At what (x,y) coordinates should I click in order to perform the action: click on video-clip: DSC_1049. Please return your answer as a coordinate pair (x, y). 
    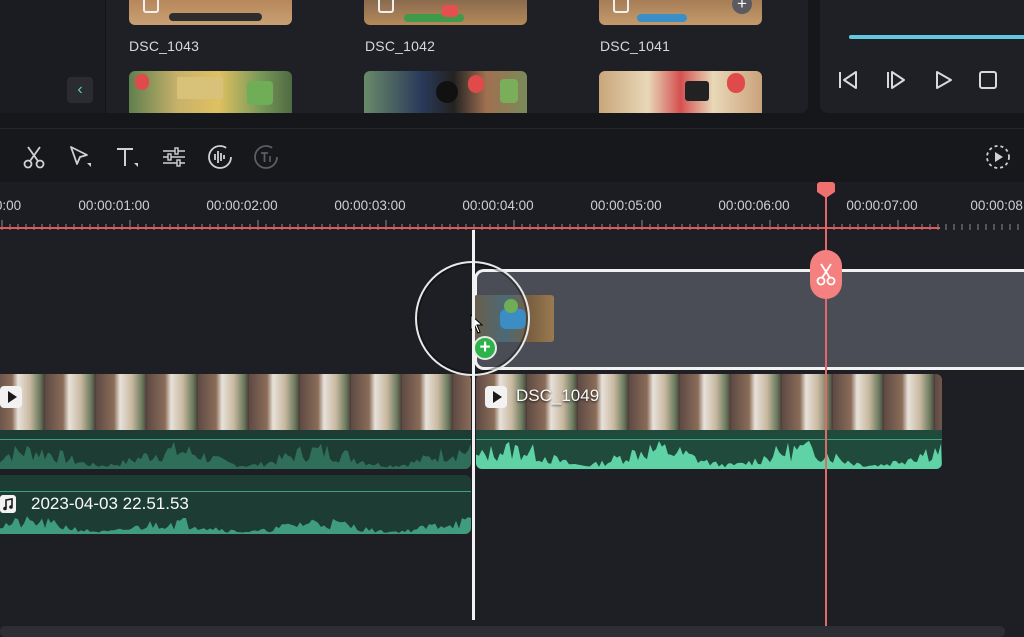
    Looking at the image, I should click on (709, 421).